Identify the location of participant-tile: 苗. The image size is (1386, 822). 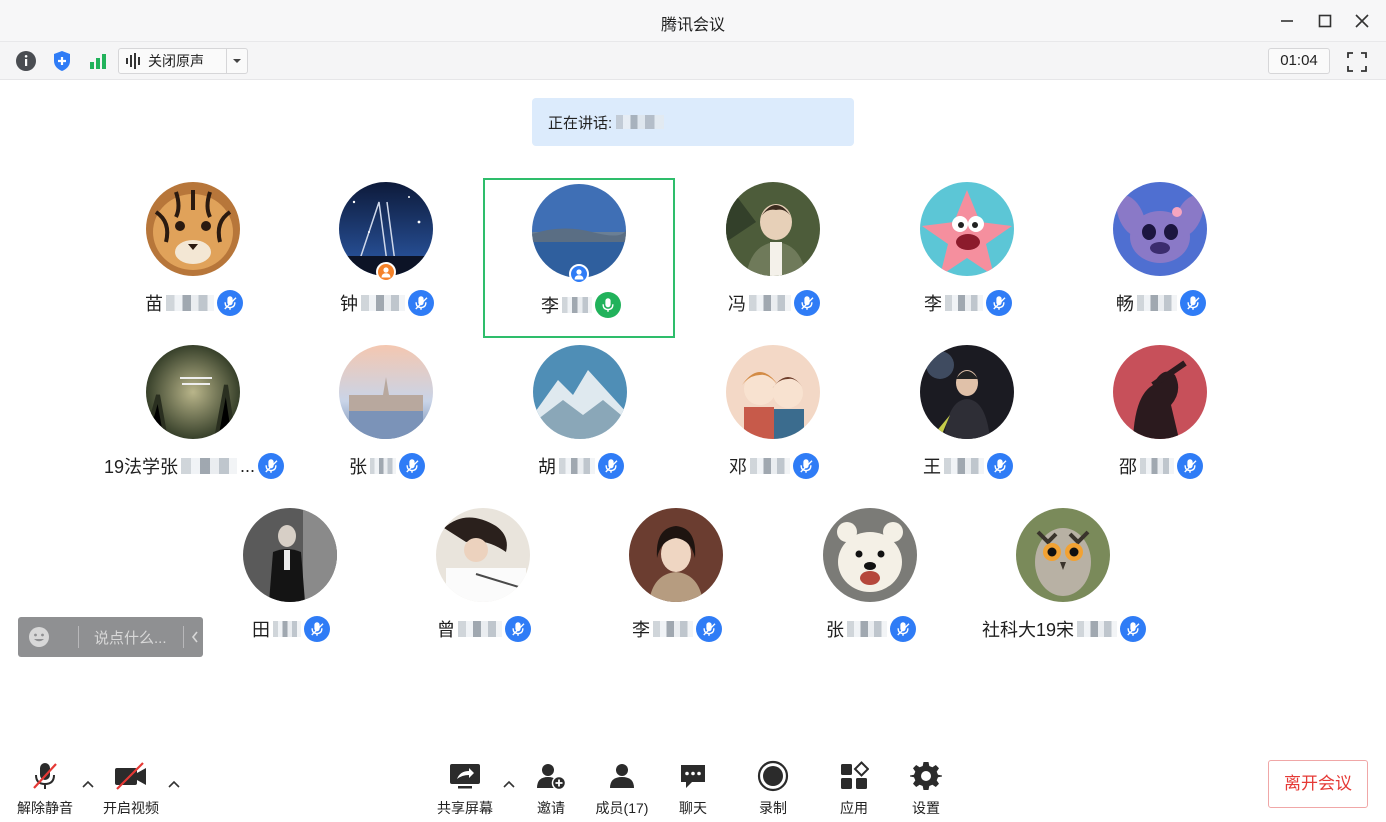
(194, 260).